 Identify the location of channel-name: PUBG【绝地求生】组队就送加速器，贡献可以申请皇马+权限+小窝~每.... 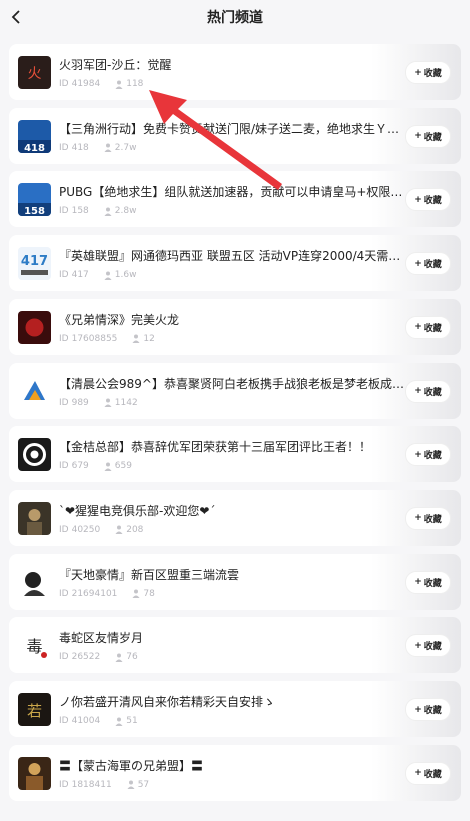
(234, 192).